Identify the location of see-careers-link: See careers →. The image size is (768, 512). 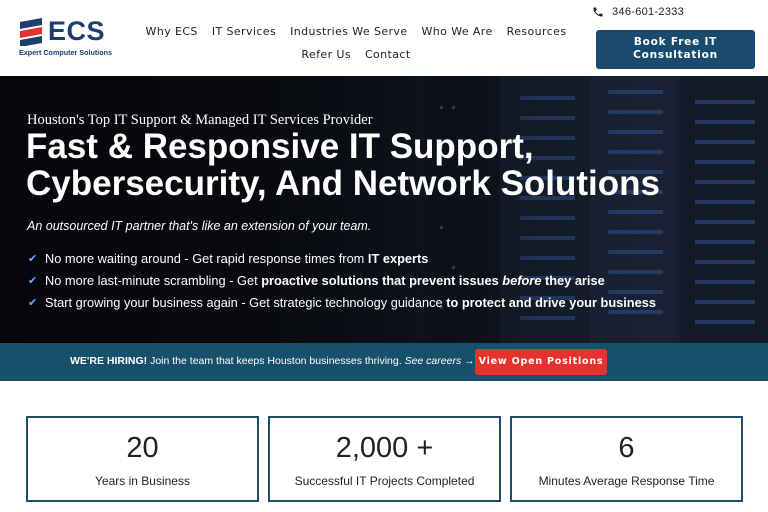
(440, 361).